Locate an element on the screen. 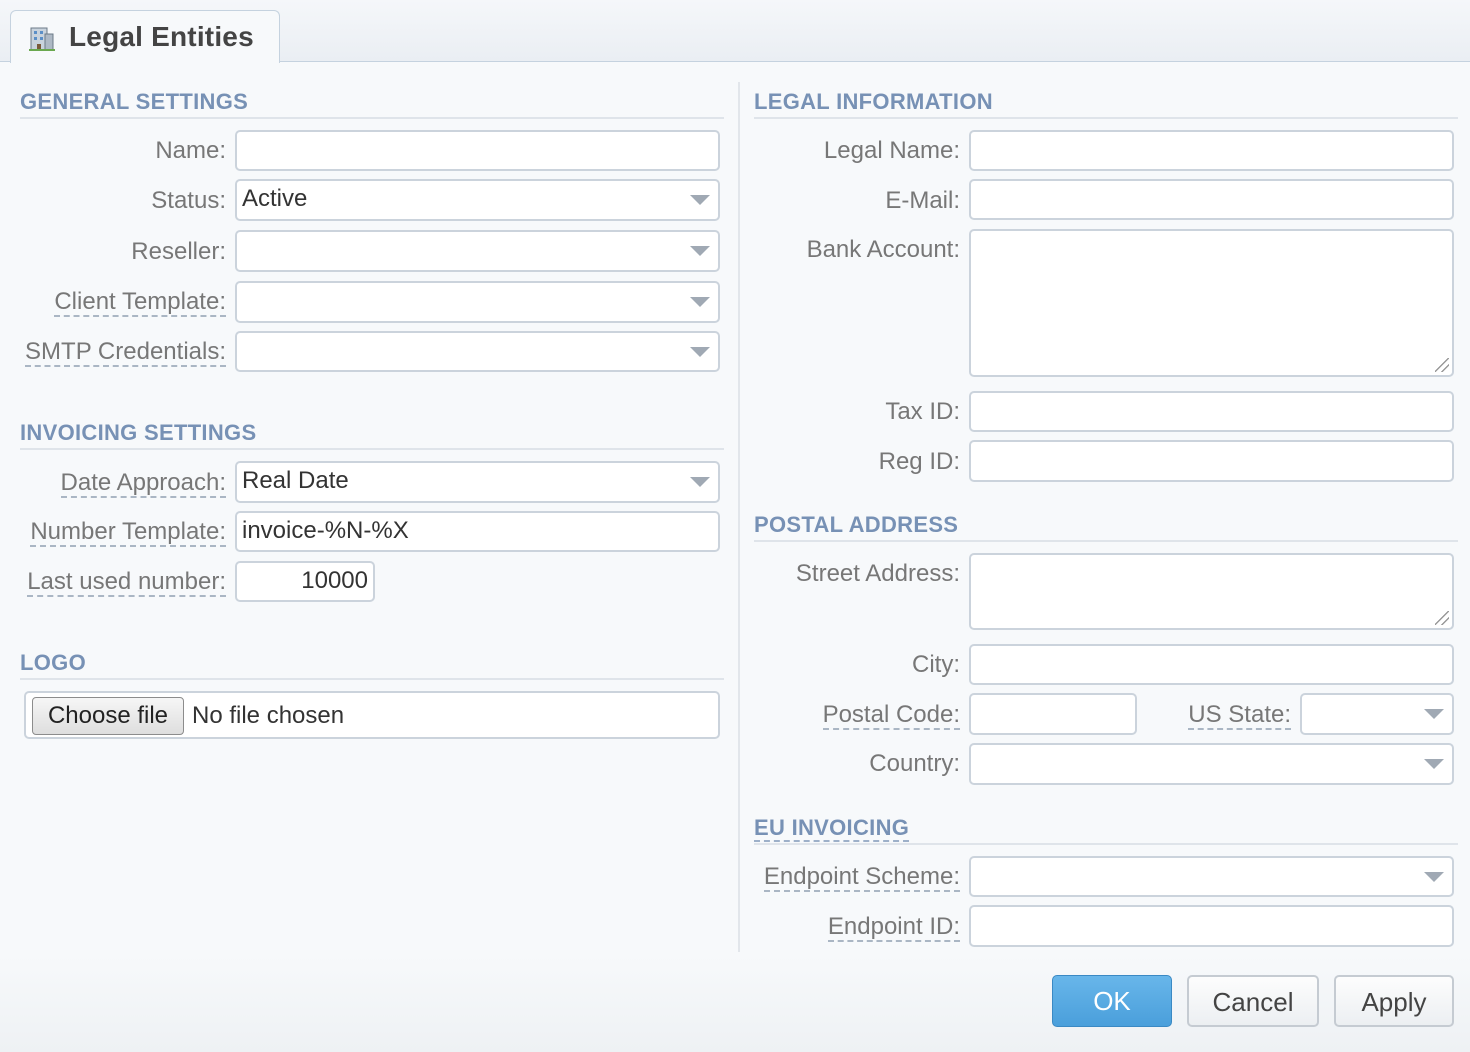 The height and width of the screenshot is (1052, 1470). email-input is located at coordinates (1211, 199).